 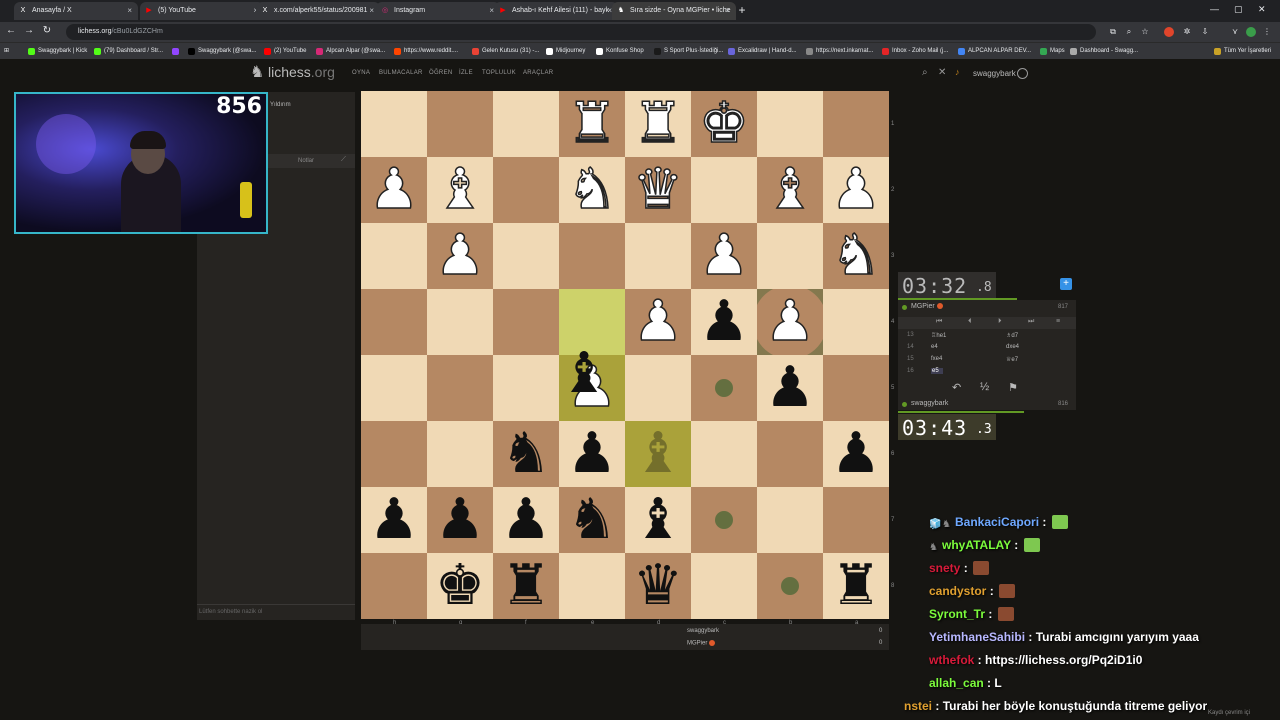 What do you see at coordinates (620, 51) in the screenshot?
I see `bookmark-item: Konfuse Shop` at bounding box center [620, 51].